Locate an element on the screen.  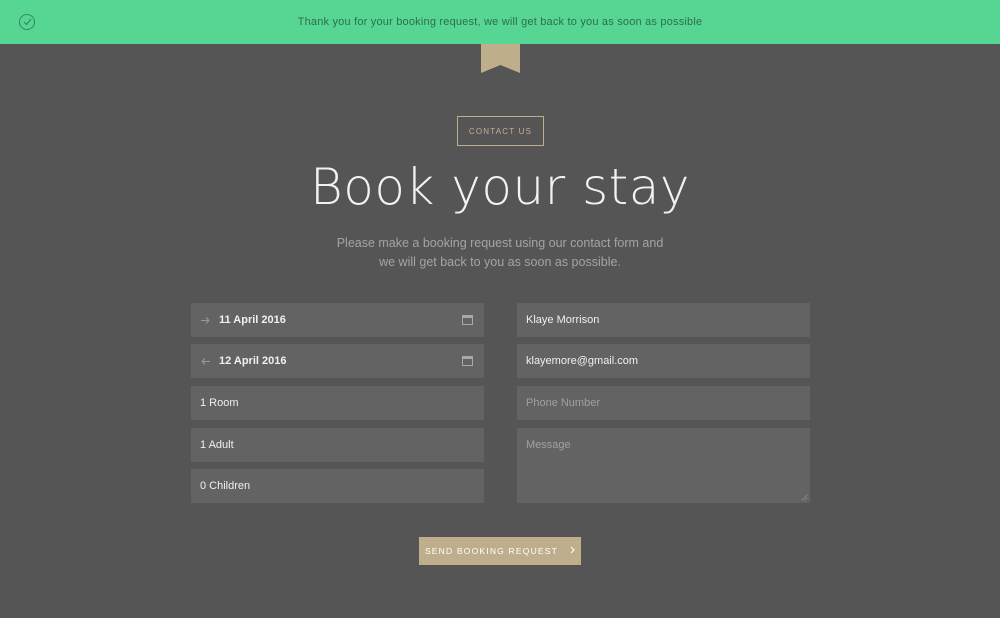
name-value: Klaye Morrison is located at coordinates (563, 320).